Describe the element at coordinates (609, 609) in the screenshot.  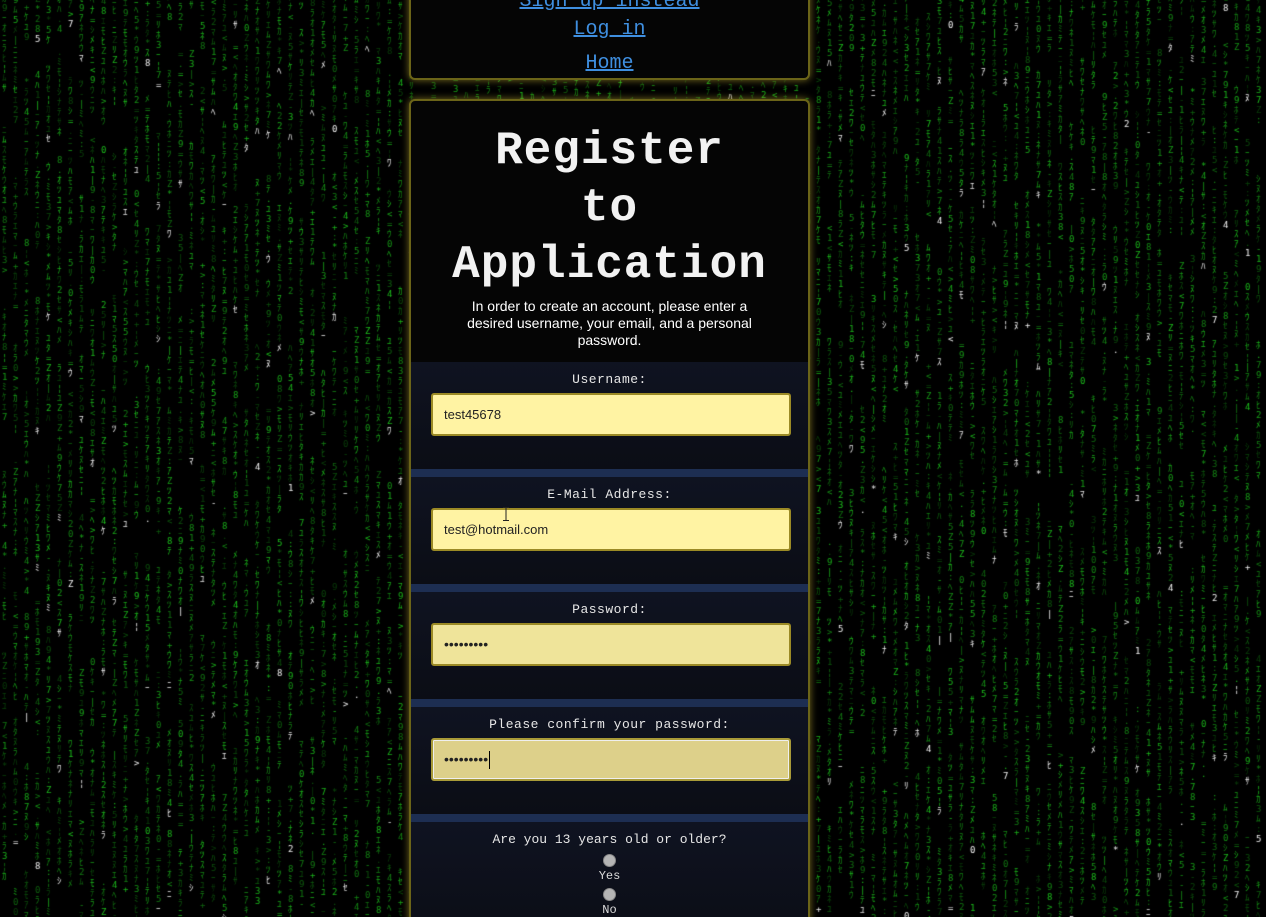
I see `password-label: Password:` at that location.